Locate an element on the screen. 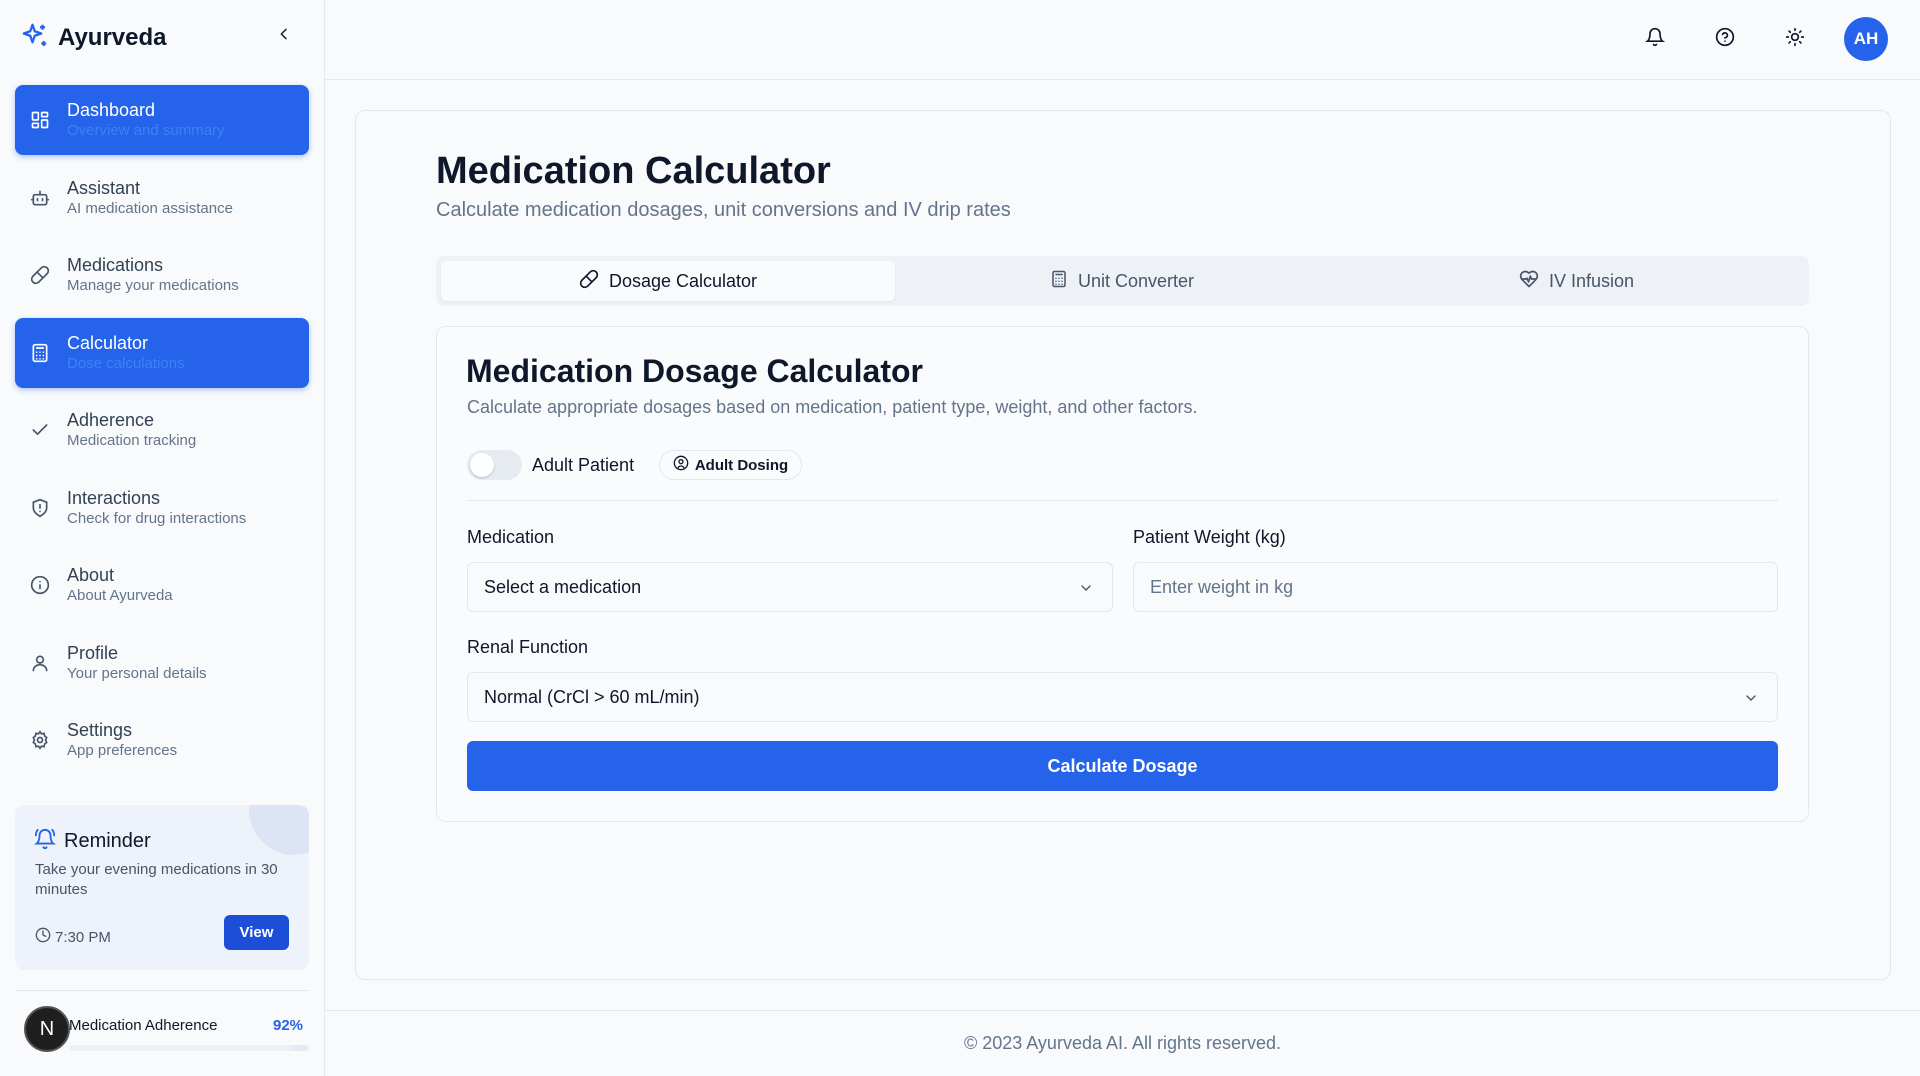 The height and width of the screenshot is (1076, 1920). sidebar-item-about: About About Ayurveda is located at coordinates (162, 585).